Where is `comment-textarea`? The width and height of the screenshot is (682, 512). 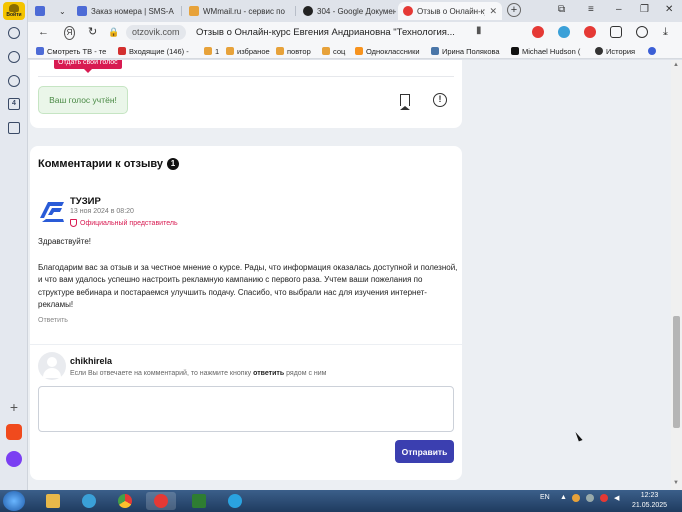
comment-textarea is located at coordinates (246, 409).